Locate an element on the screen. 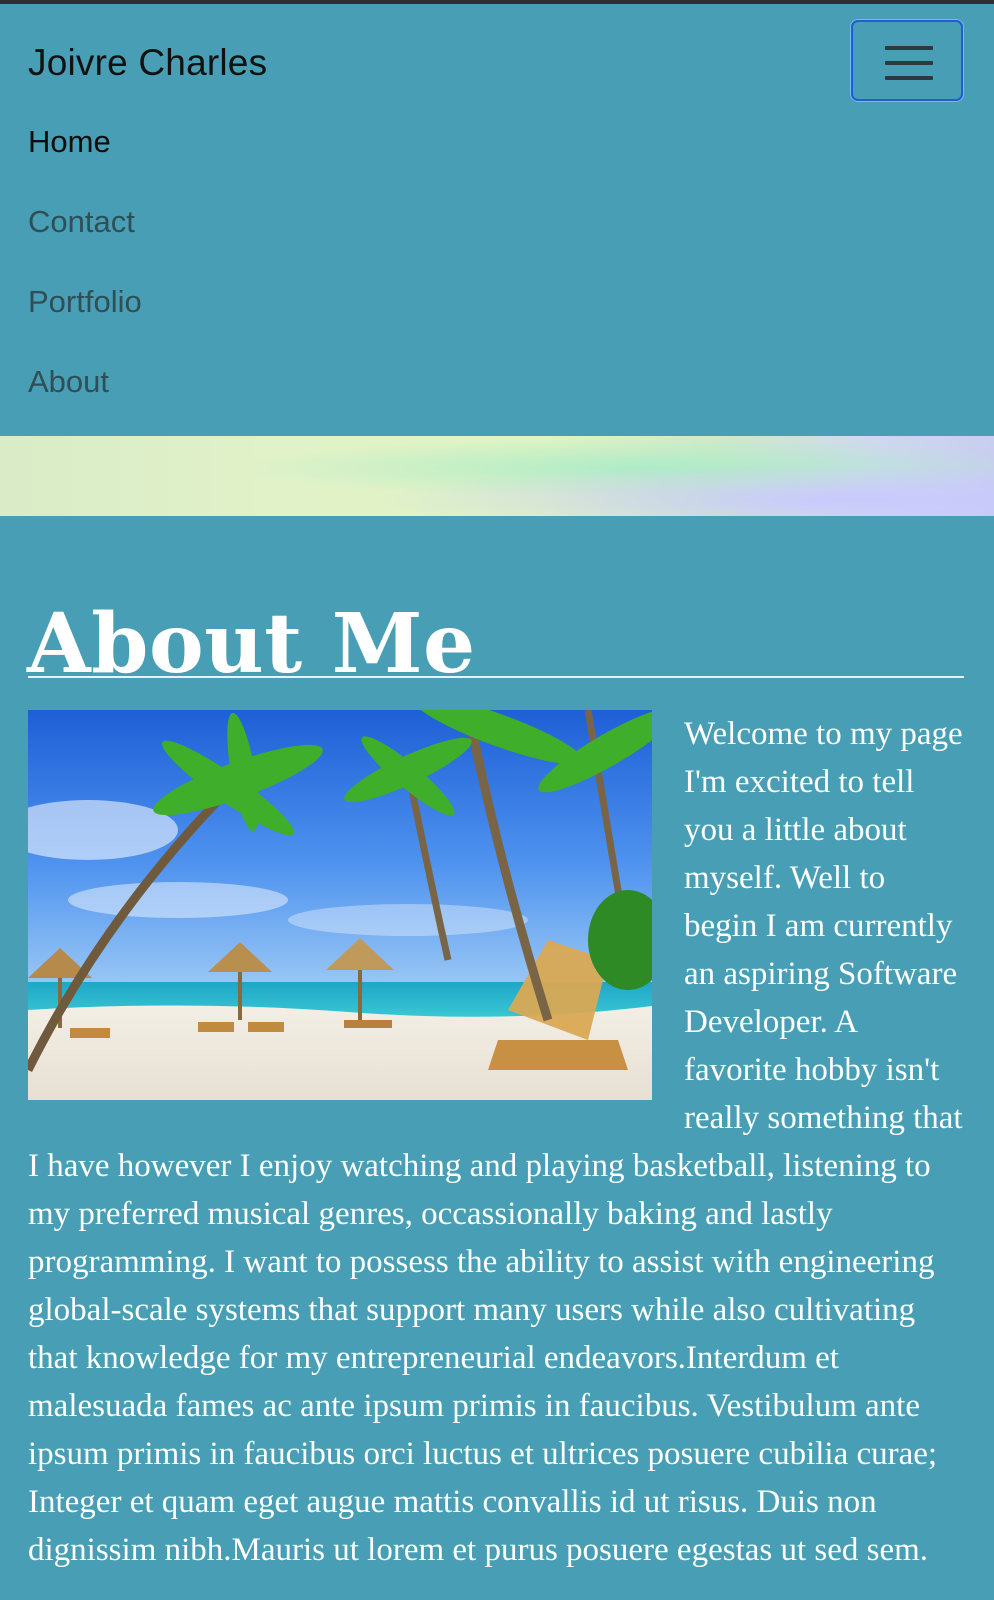 This screenshot has height=1600, width=994. navbar-toggler-button is located at coordinates (907, 60).